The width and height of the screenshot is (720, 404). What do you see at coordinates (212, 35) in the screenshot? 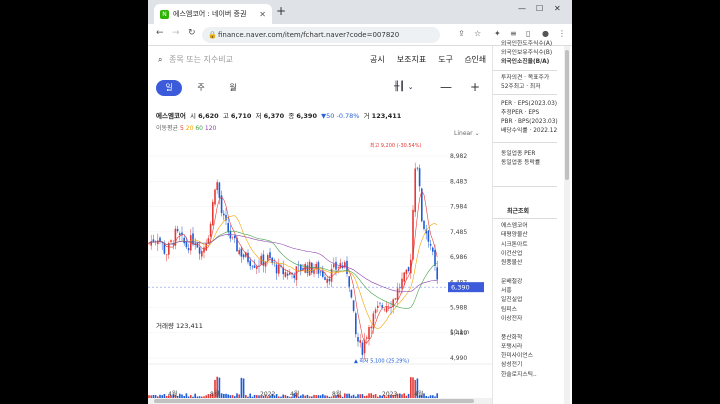
I see `lock-icon: 🔒` at bounding box center [212, 35].